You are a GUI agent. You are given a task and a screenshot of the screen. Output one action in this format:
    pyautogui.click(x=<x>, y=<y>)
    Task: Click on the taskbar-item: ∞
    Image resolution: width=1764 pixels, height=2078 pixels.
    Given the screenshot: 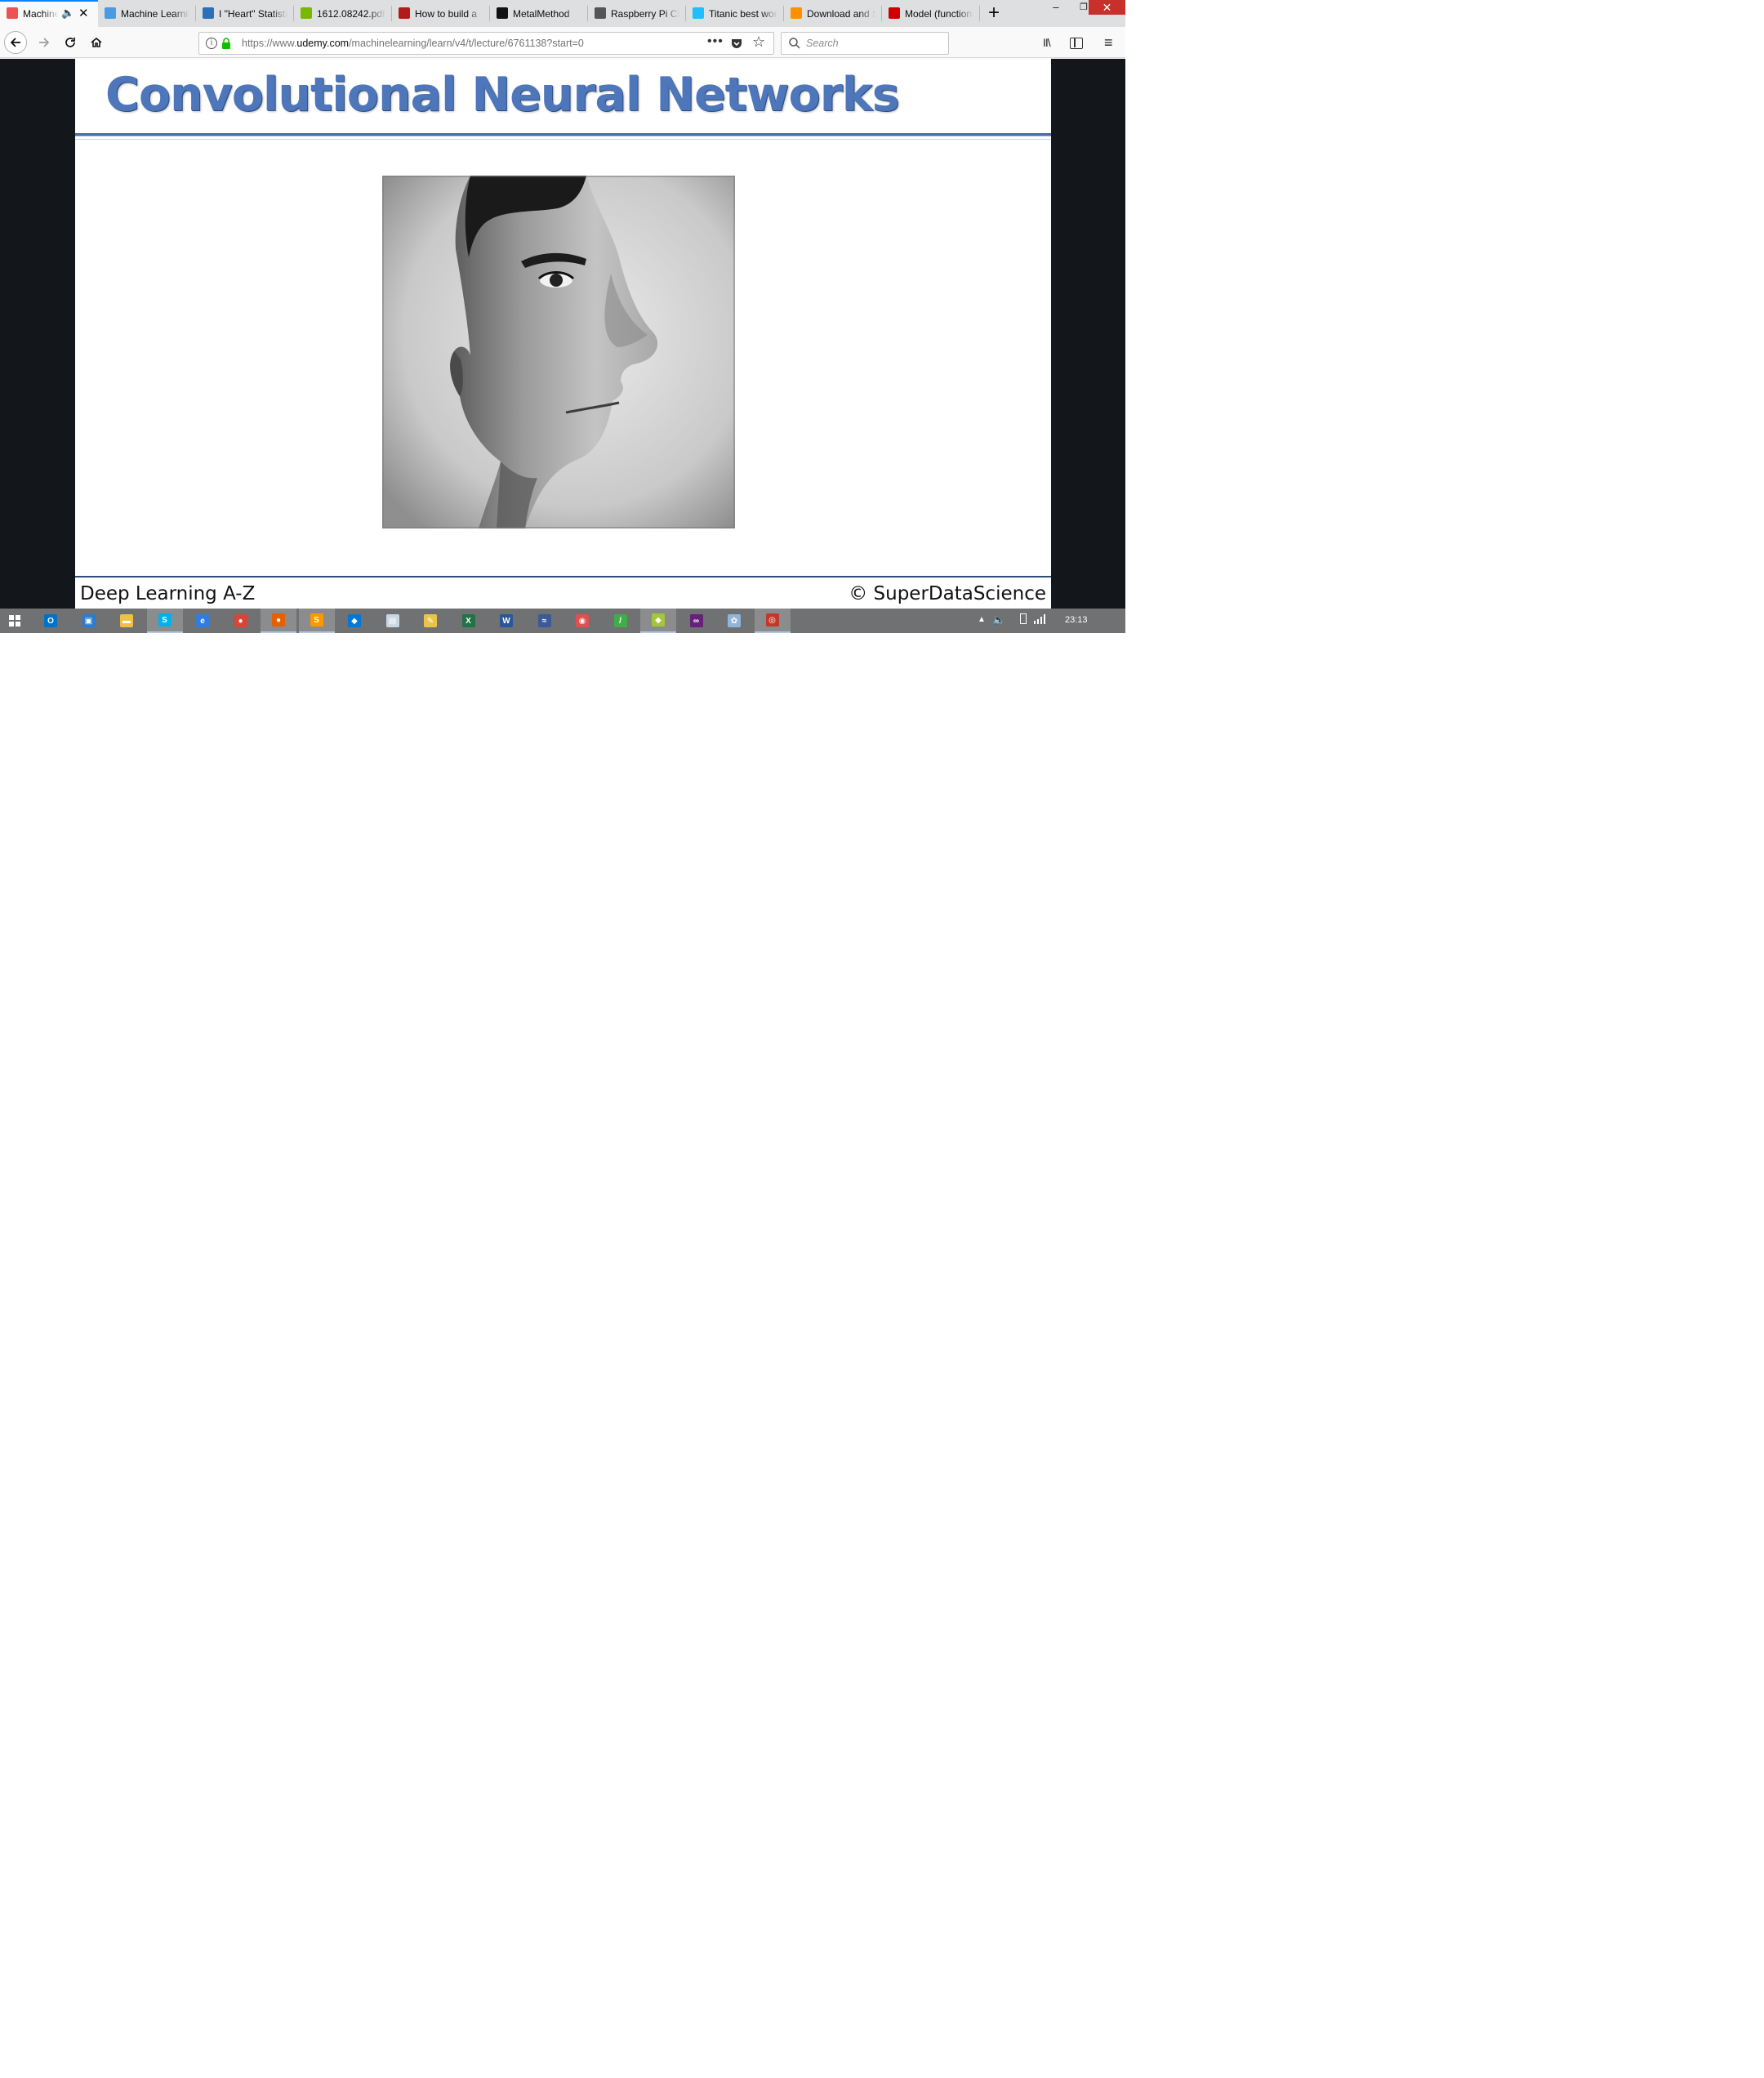 What is the action you would take?
    pyautogui.click(x=697, y=621)
    